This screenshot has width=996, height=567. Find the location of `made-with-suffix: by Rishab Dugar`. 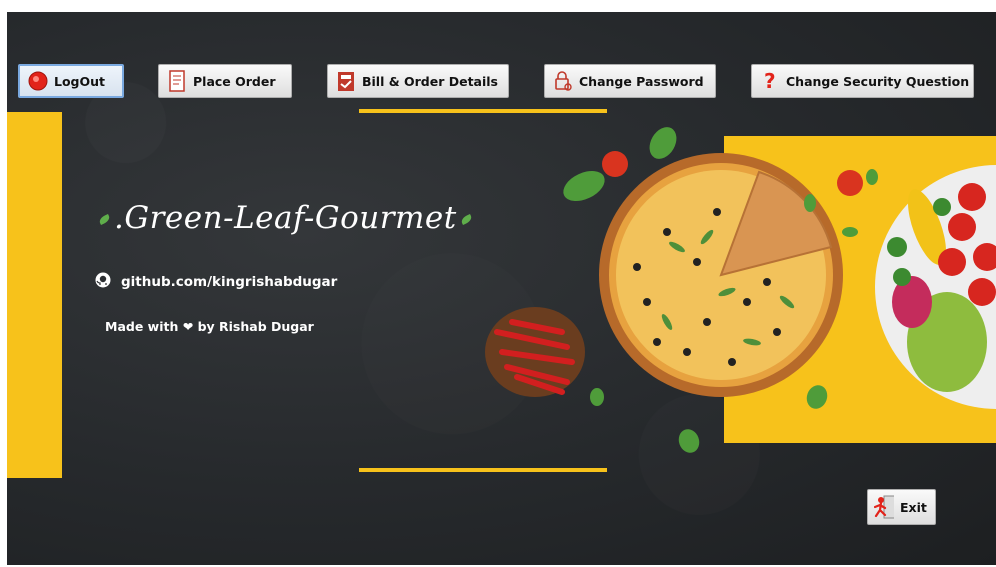

made-with-suffix: by Rishab Dugar is located at coordinates (255, 326).